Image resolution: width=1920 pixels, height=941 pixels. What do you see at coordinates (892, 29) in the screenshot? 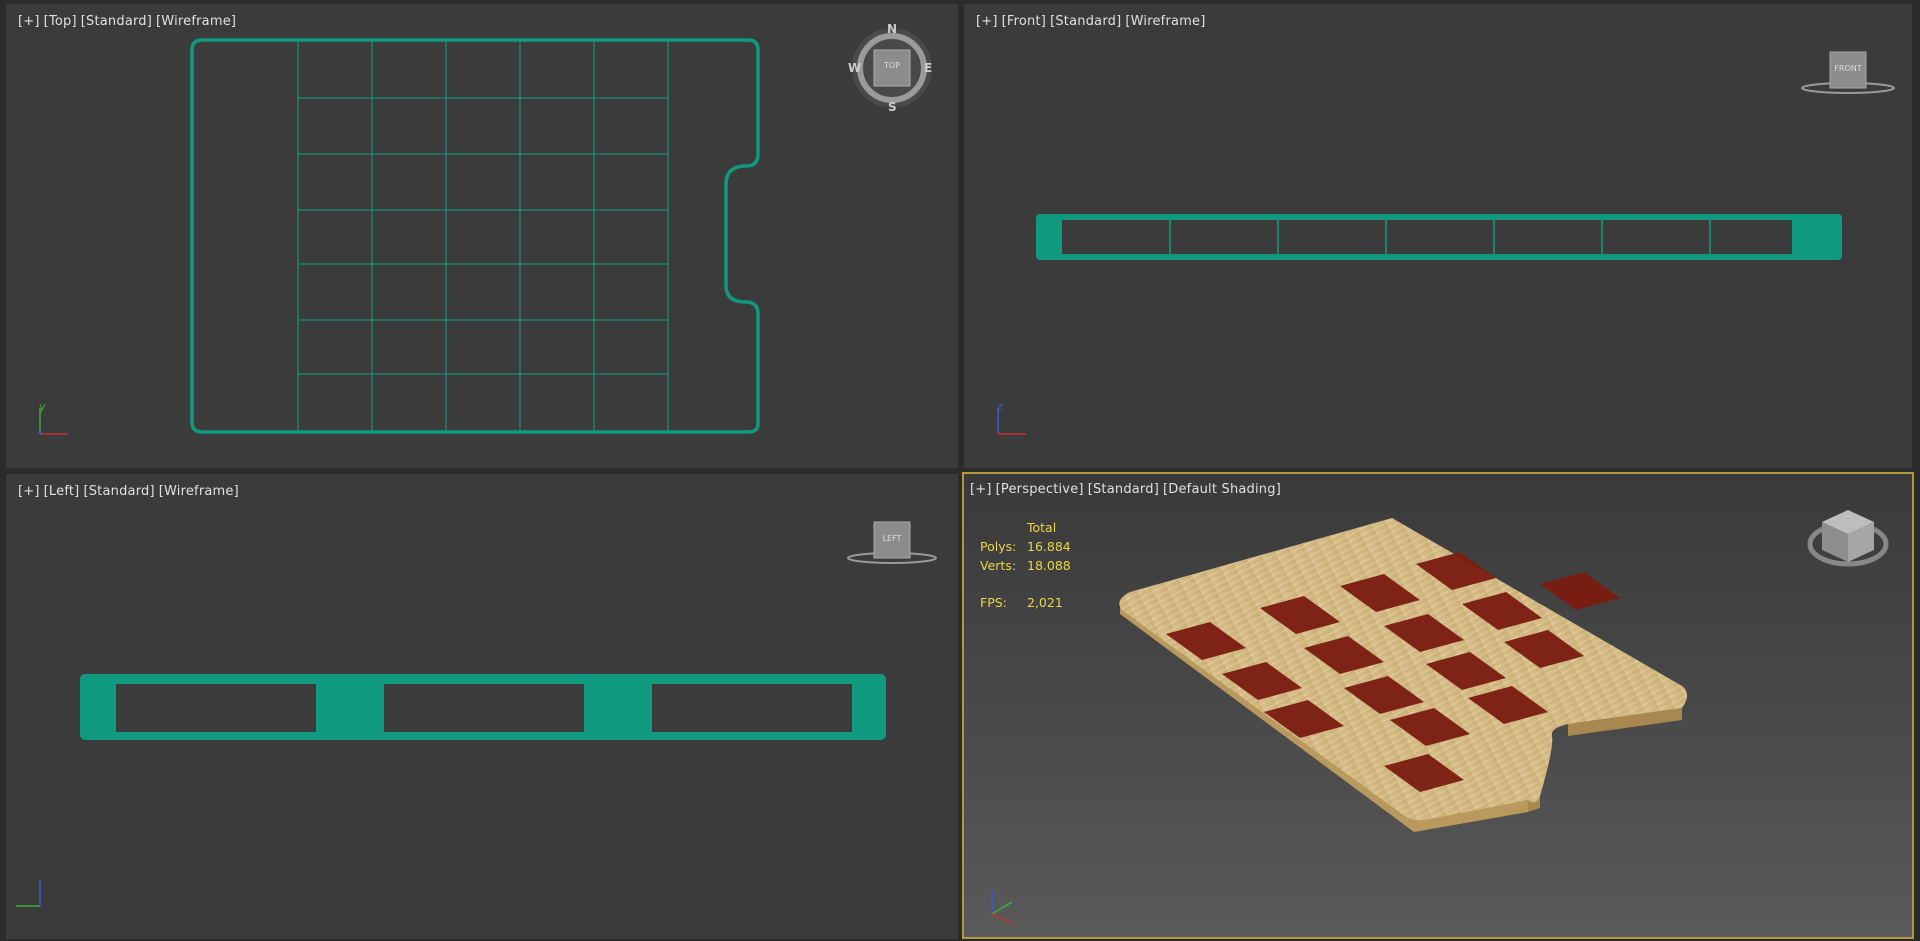
I see `compass-n: N` at bounding box center [892, 29].